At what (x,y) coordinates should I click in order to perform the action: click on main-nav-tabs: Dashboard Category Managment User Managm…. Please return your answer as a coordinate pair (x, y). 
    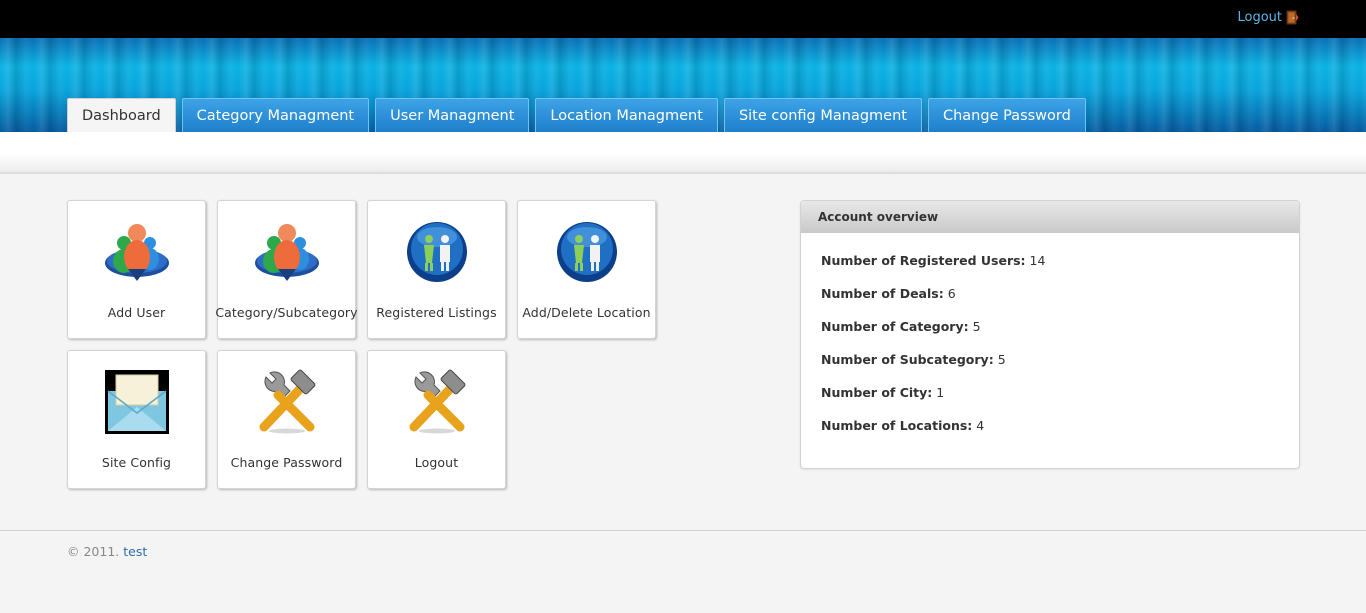
    Looking at the image, I should click on (576, 115).